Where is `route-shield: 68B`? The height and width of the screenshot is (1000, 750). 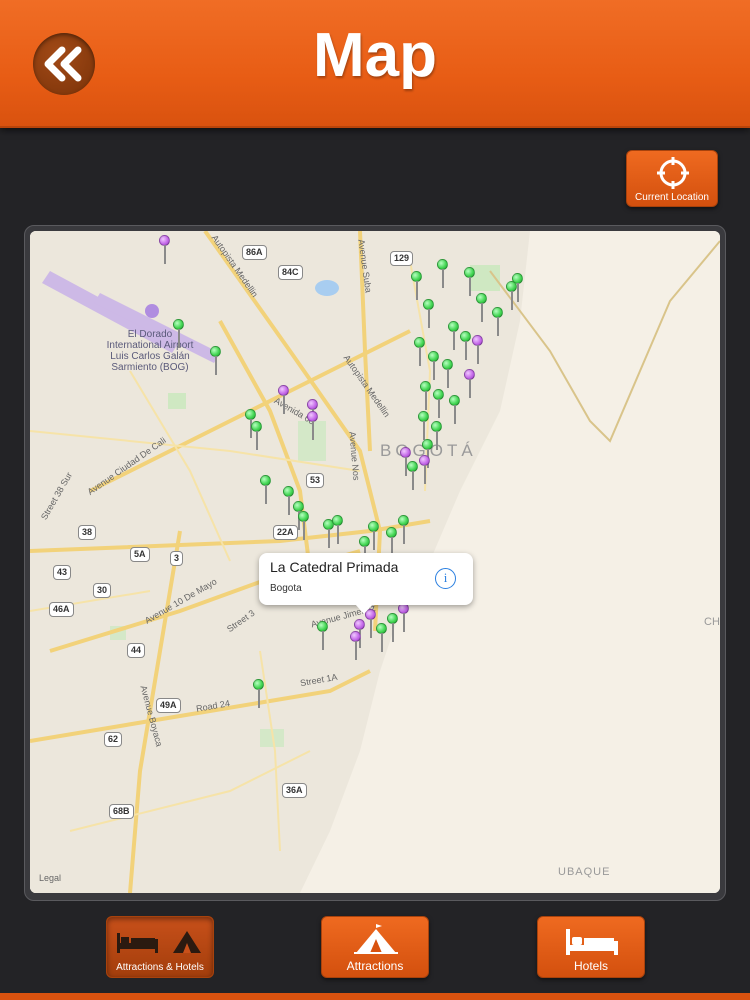 route-shield: 68B is located at coordinates (121, 811).